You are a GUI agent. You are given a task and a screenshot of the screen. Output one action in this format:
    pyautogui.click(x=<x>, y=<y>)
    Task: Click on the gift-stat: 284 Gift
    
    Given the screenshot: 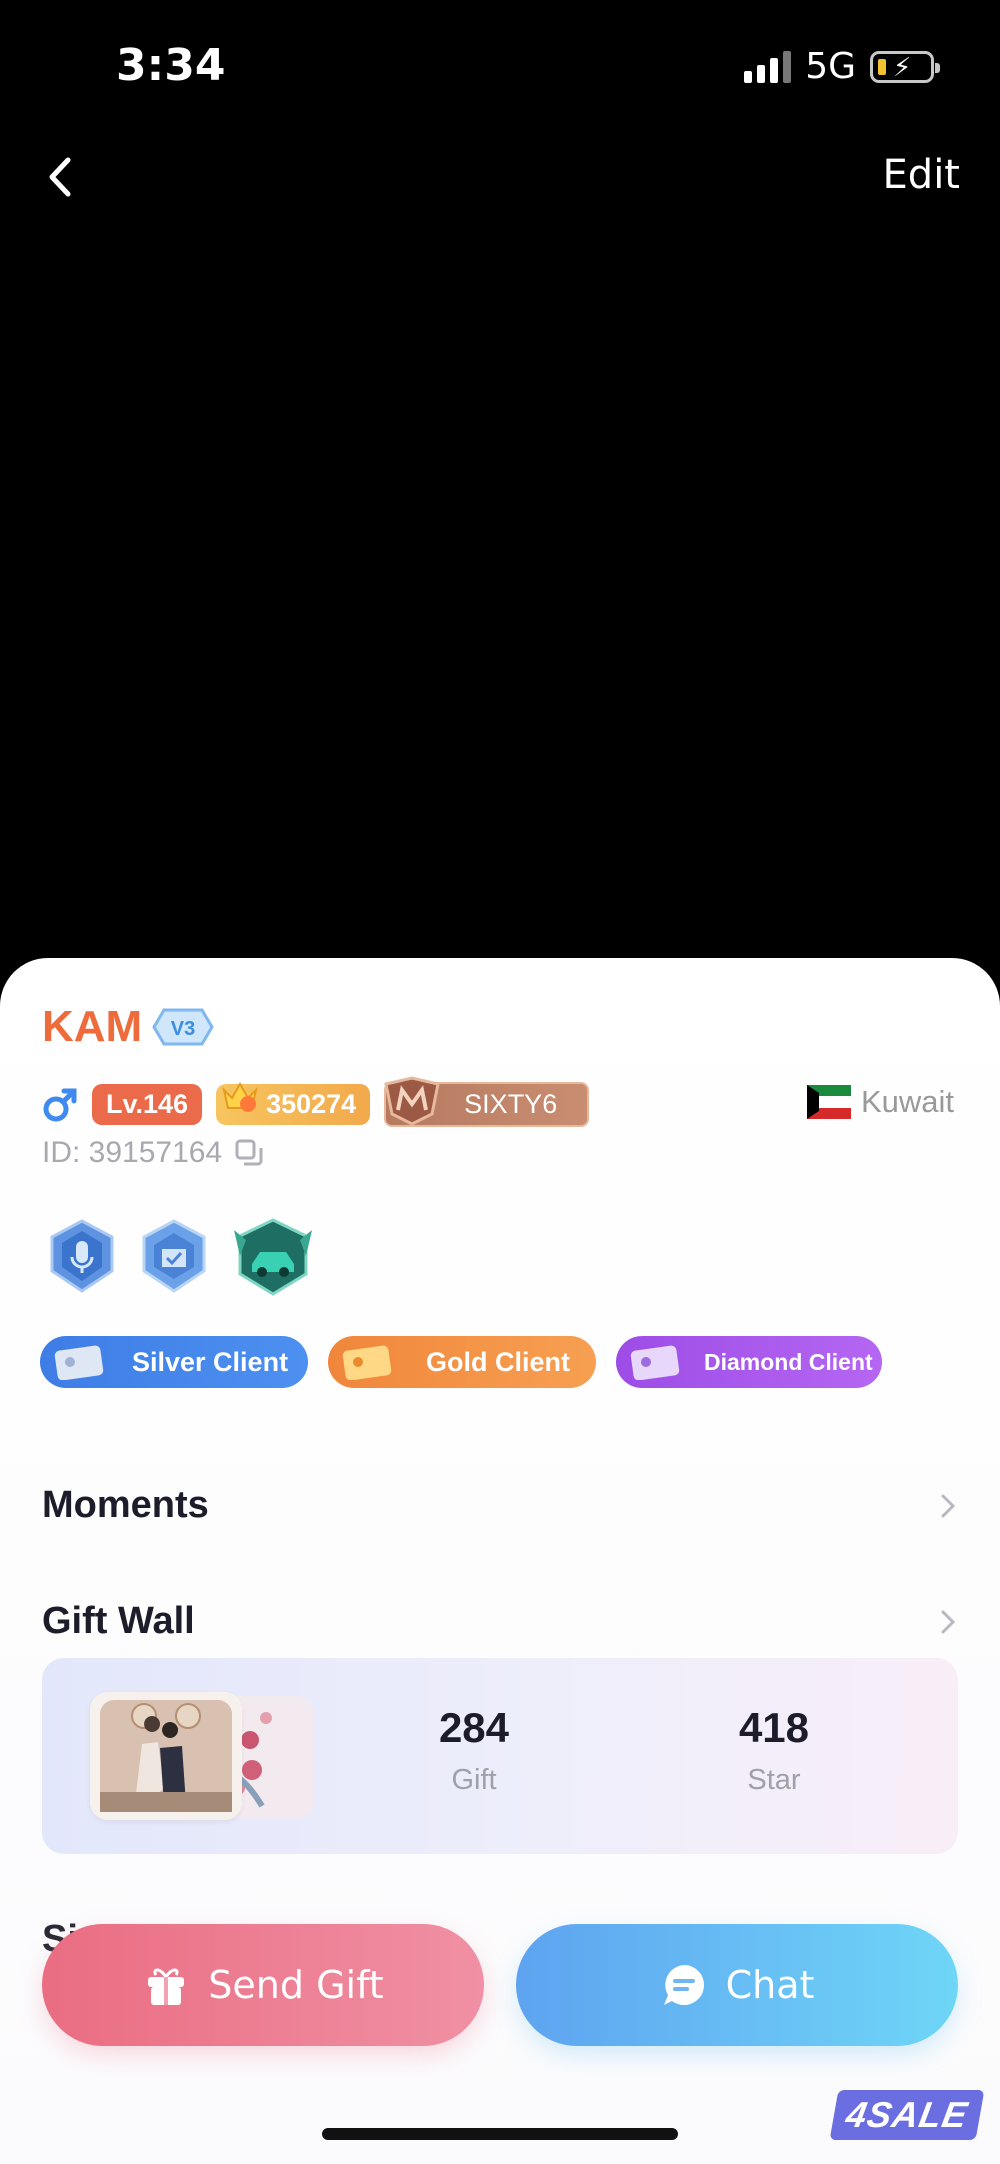 What is the action you would take?
    pyautogui.click(x=474, y=1750)
    